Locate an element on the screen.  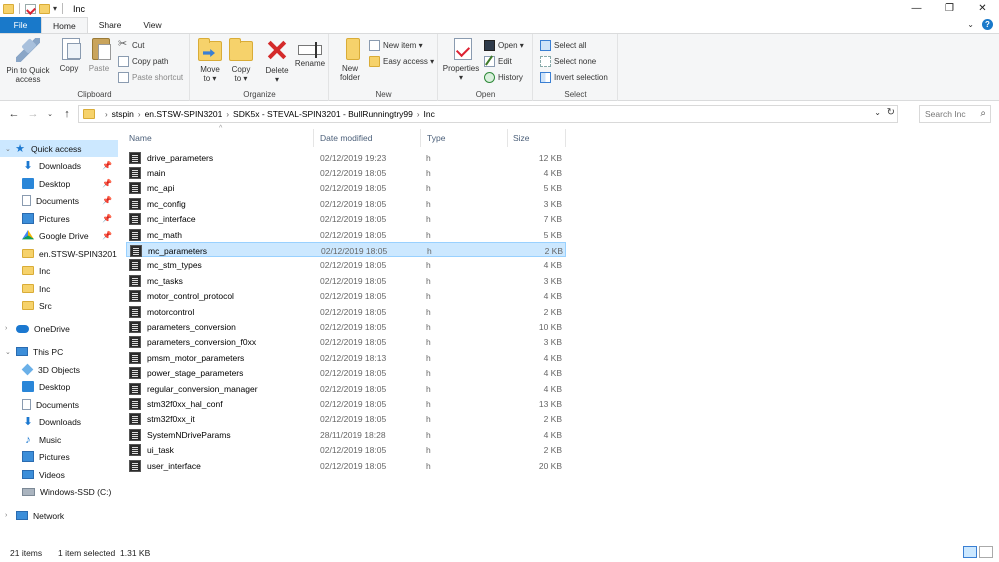
file-name-cell: mc_interface is located at coordinates (162, 219).